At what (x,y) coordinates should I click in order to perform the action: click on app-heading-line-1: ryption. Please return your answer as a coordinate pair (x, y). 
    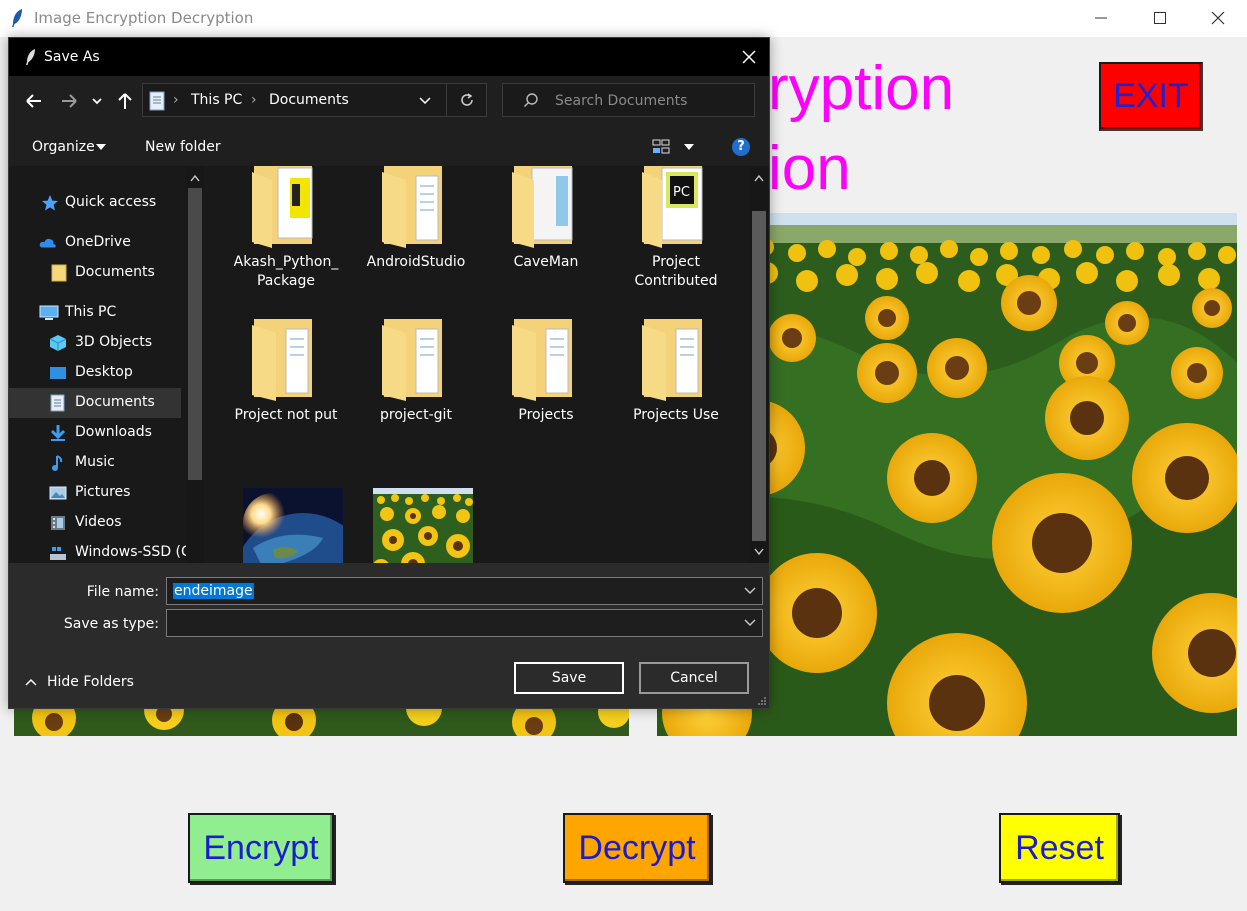
    Looking at the image, I should click on (861, 88).